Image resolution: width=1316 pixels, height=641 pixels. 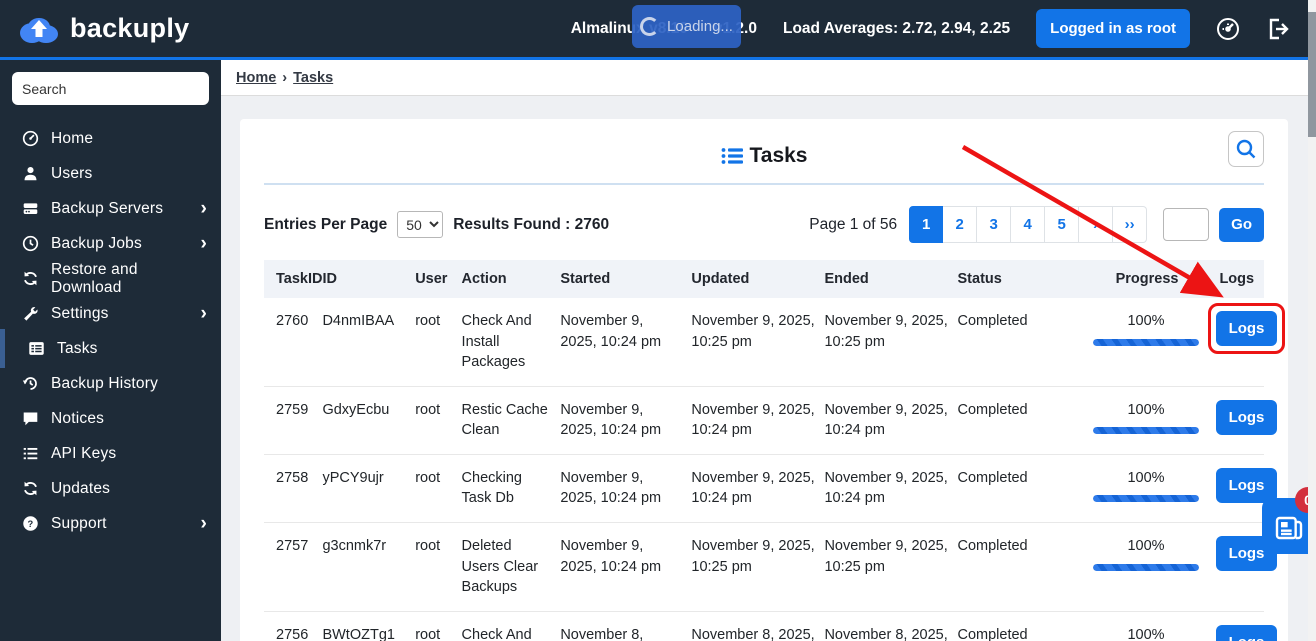 I want to click on user-icon, so click(x=30, y=173).